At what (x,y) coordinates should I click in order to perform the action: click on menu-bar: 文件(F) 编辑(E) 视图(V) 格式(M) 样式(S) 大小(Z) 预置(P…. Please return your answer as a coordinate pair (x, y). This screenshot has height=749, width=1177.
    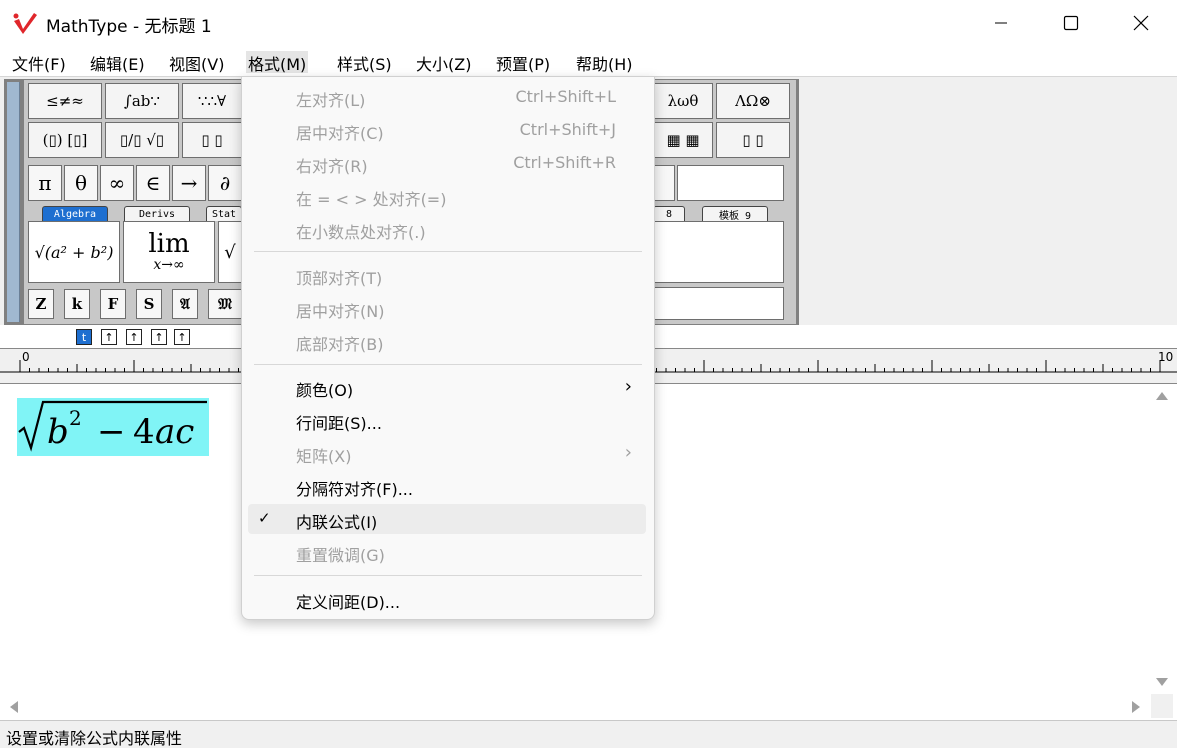
    Looking at the image, I should click on (588, 61).